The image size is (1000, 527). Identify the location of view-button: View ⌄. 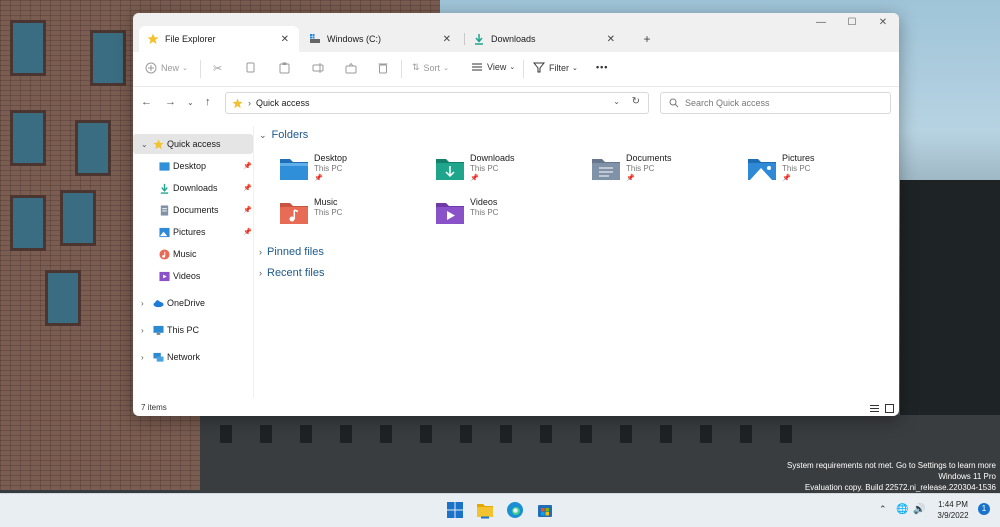
(493, 67).